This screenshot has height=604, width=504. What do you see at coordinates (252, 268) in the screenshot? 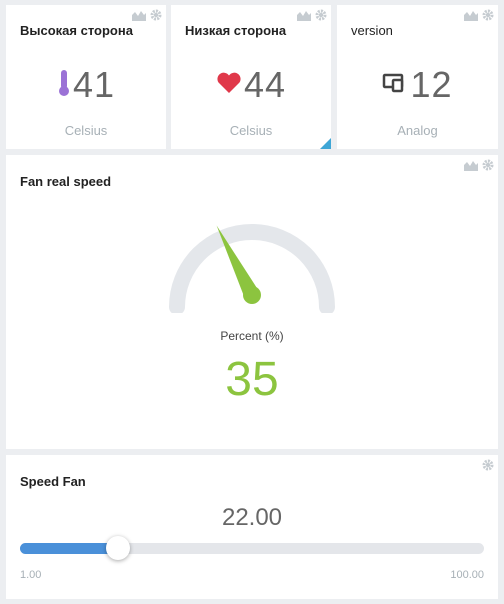
I see `gauge` at bounding box center [252, 268].